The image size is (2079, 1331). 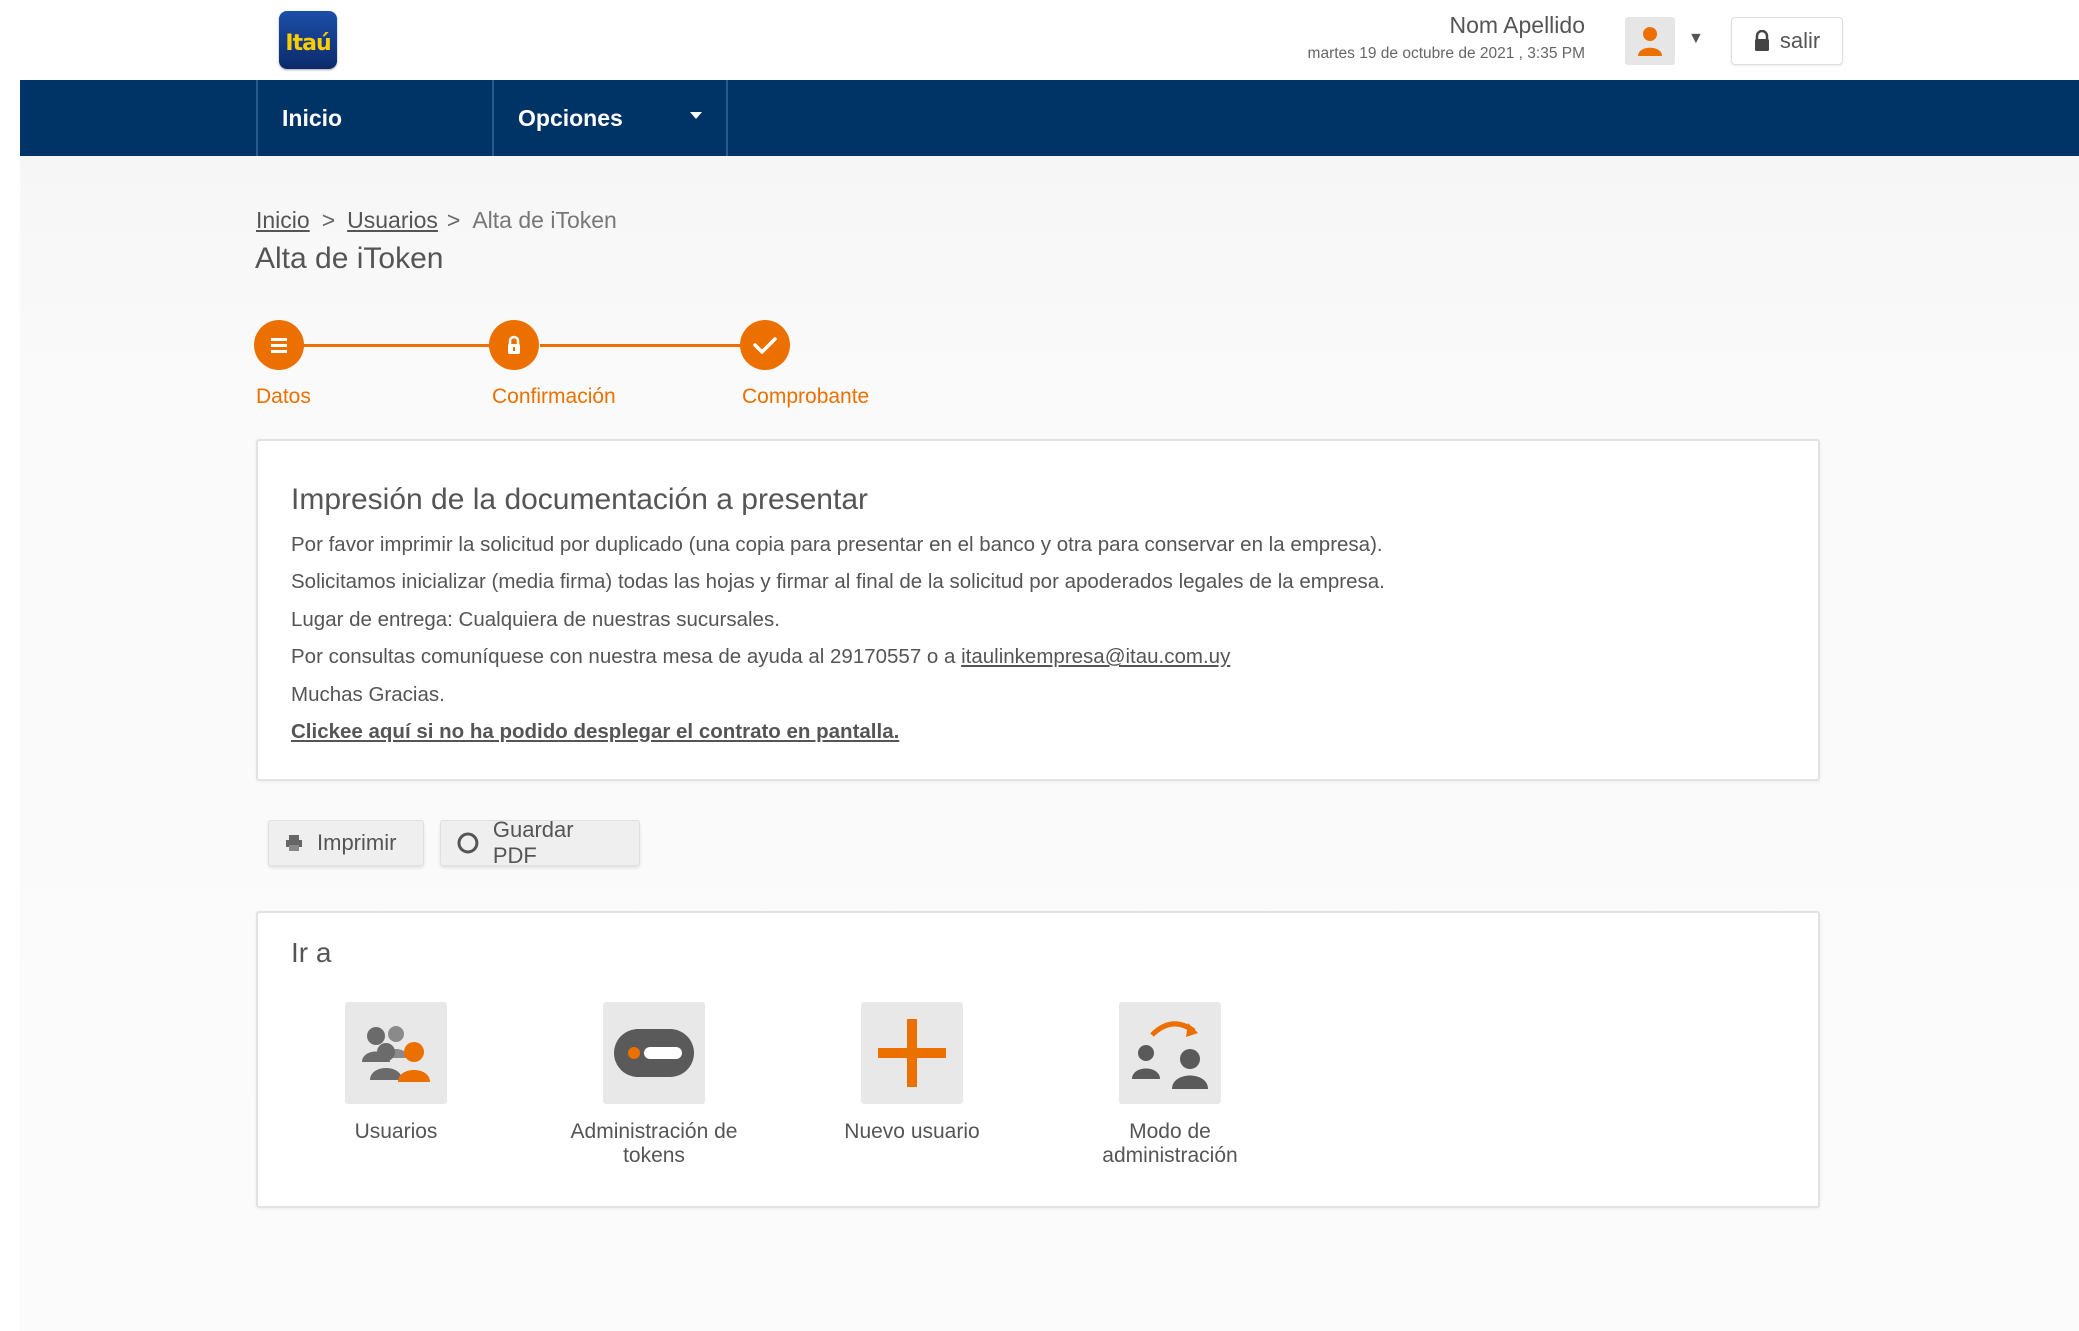 What do you see at coordinates (654, 1143) in the screenshot?
I see `tile-label: Administración de tokens` at bounding box center [654, 1143].